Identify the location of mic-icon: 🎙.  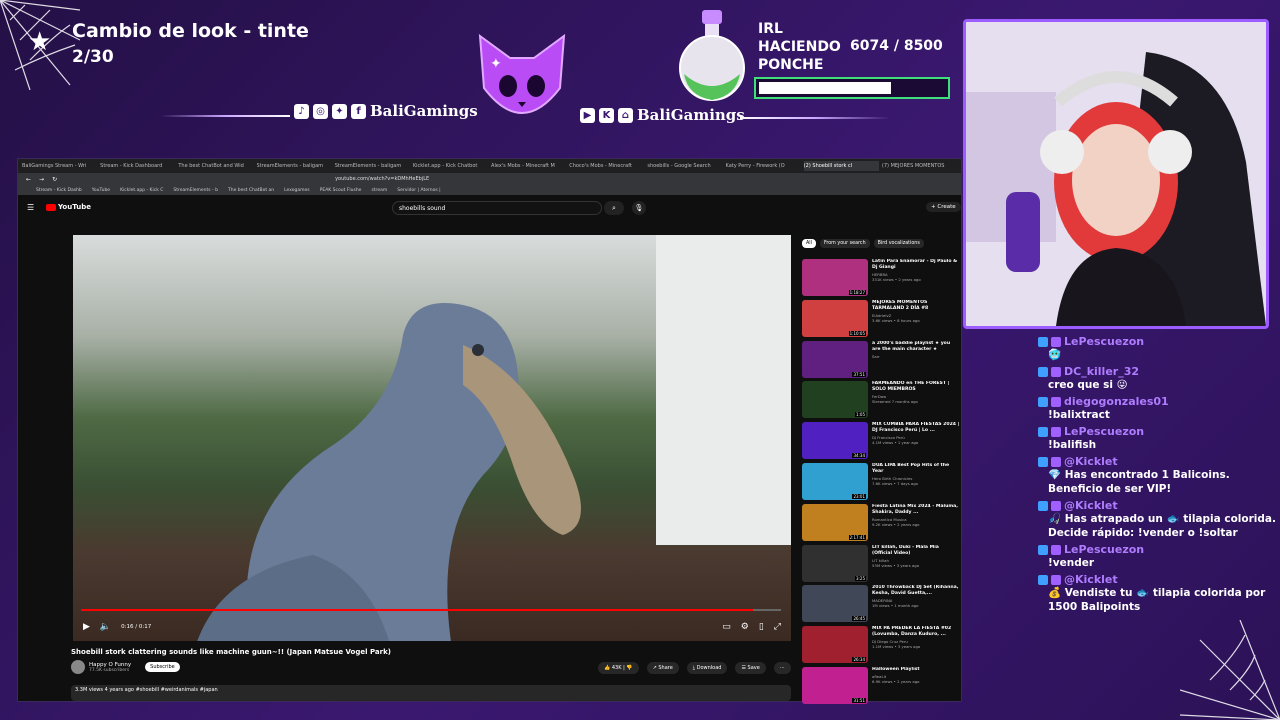
(639, 208).